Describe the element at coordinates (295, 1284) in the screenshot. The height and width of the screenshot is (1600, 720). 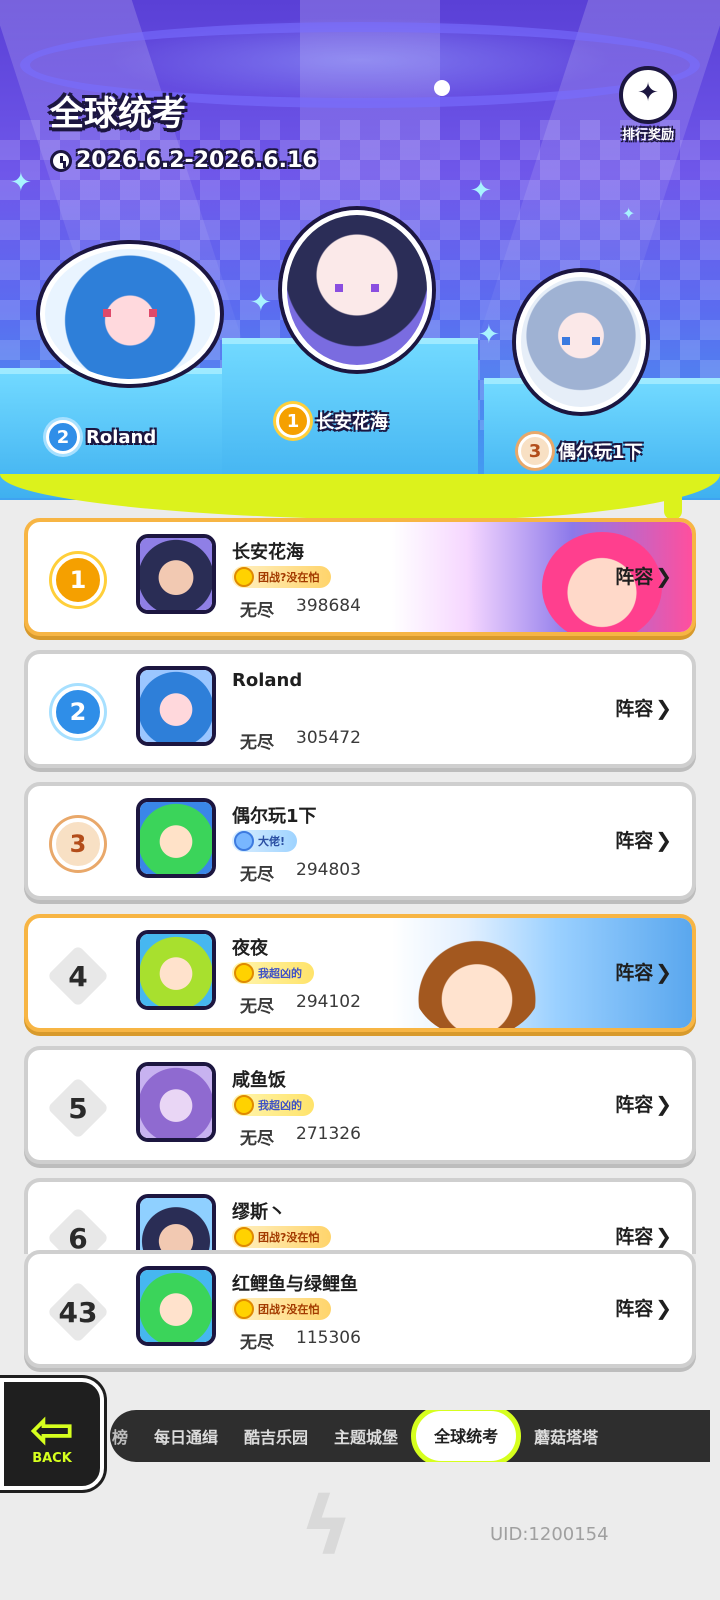
I see `player-name: 红鲤鱼与绿鲤鱼` at that location.